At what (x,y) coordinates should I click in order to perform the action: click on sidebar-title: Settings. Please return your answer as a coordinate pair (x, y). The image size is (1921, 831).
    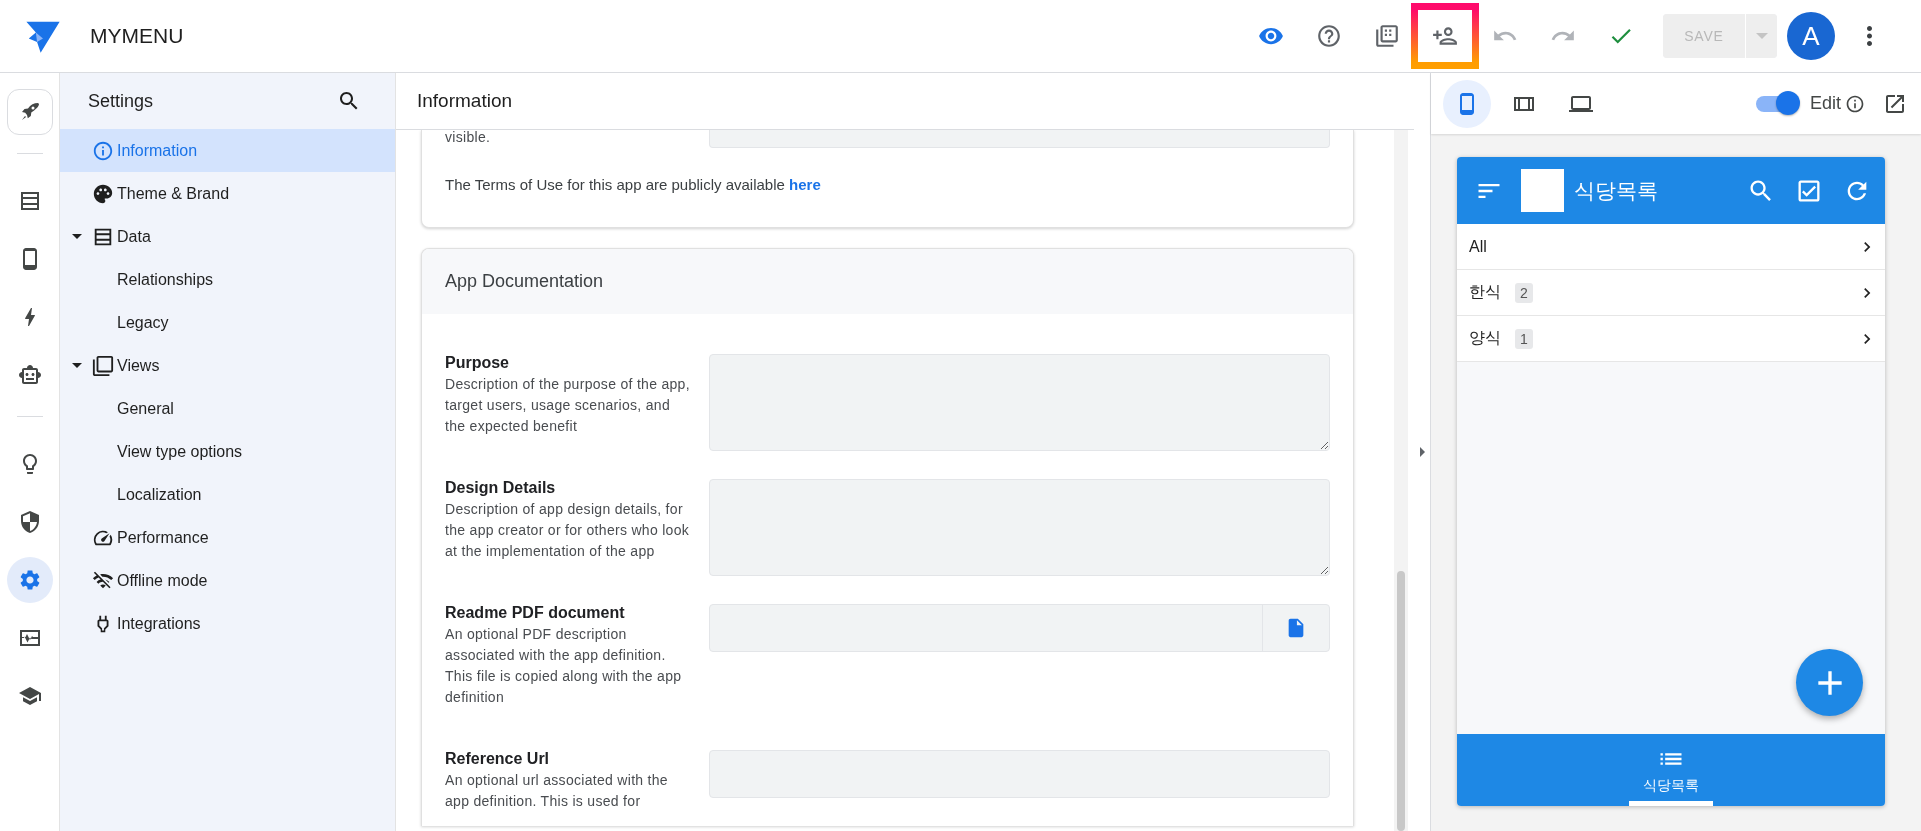
    Looking at the image, I should click on (121, 101).